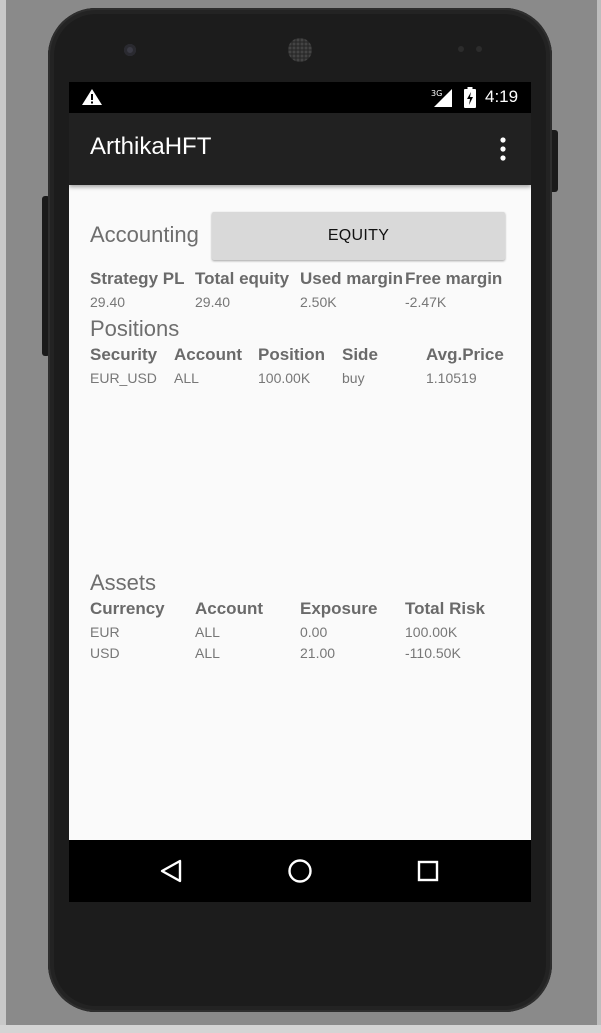 The width and height of the screenshot is (601, 1033). I want to click on overflow-menu-icon, so click(503, 149).